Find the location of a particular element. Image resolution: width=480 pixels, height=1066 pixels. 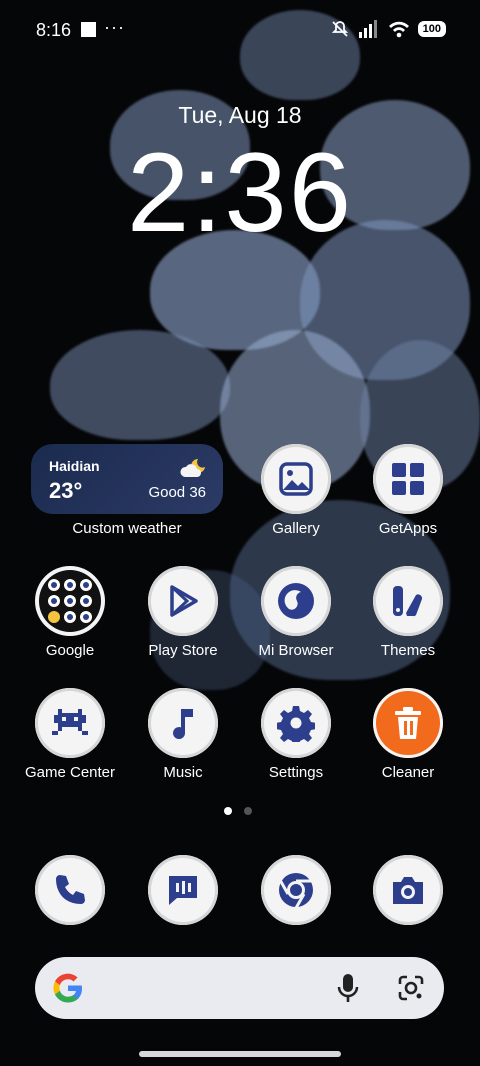

google-logo-icon is located at coordinates (67, 988).